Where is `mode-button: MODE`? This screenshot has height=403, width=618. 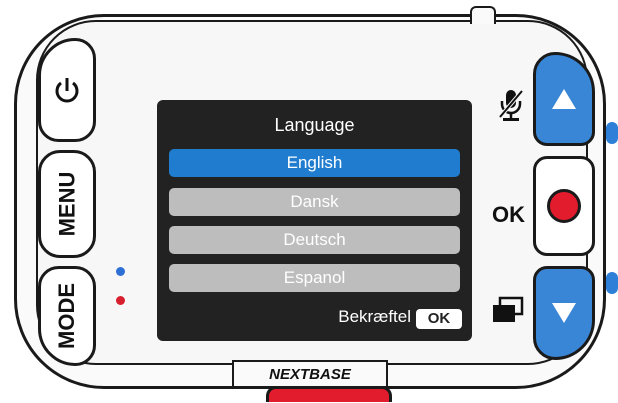 mode-button: MODE is located at coordinates (67, 316).